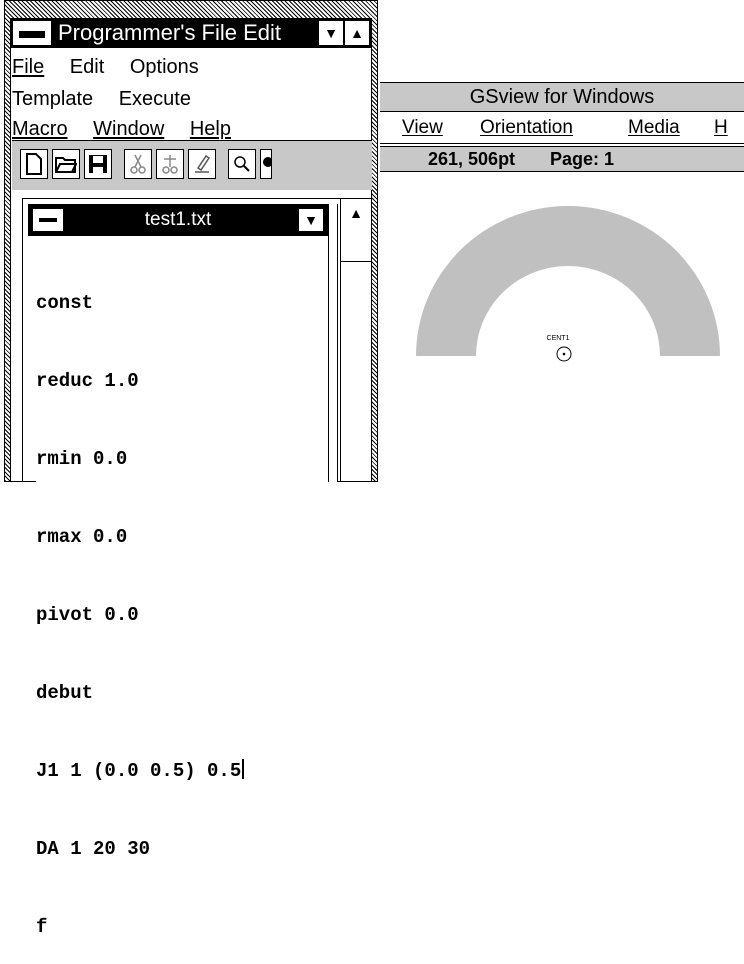 This screenshot has height=964, width=744. I want to click on menu-execute: Execute, so click(155, 99).